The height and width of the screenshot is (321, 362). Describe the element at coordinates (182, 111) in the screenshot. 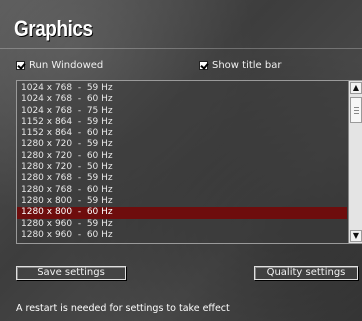

I see `list-item: 1024 x 768 - 75 Hz` at that location.